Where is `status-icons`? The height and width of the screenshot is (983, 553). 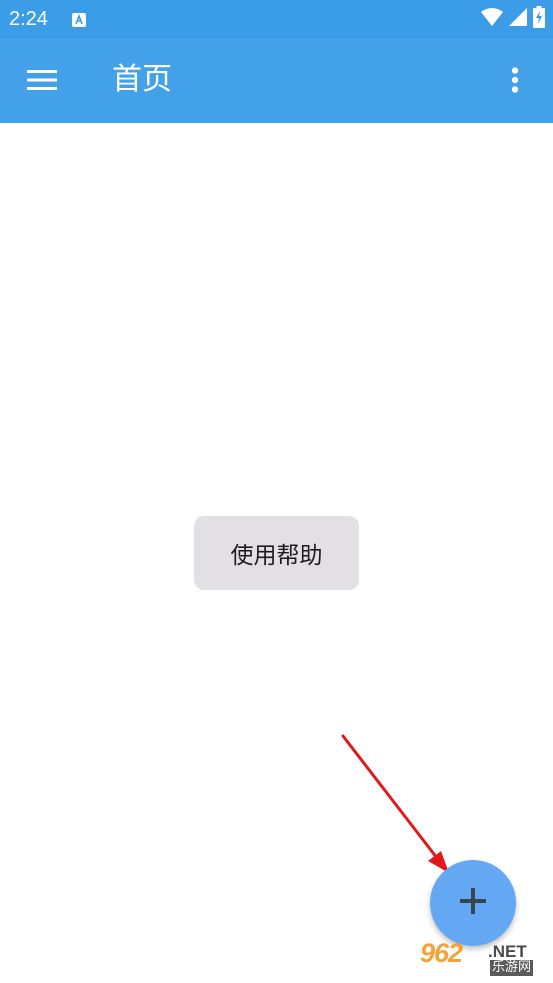 status-icons is located at coordinates (513, 19).